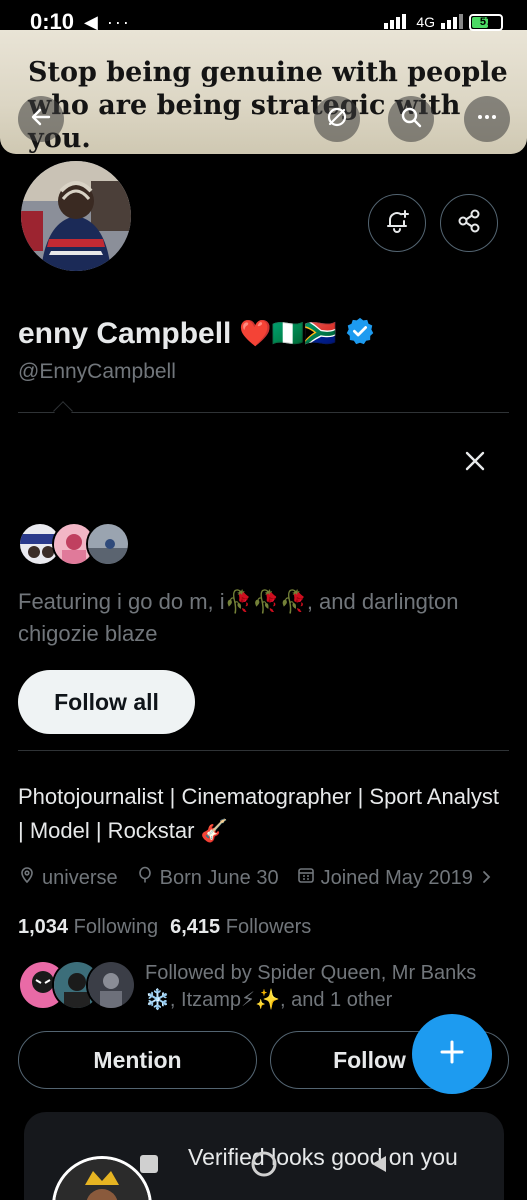 The image size is (527, 1200). What do you see at coordinates (43, 927) in the screenshot?
I see `following-count: 1,034` at bounding box center [43, 927].